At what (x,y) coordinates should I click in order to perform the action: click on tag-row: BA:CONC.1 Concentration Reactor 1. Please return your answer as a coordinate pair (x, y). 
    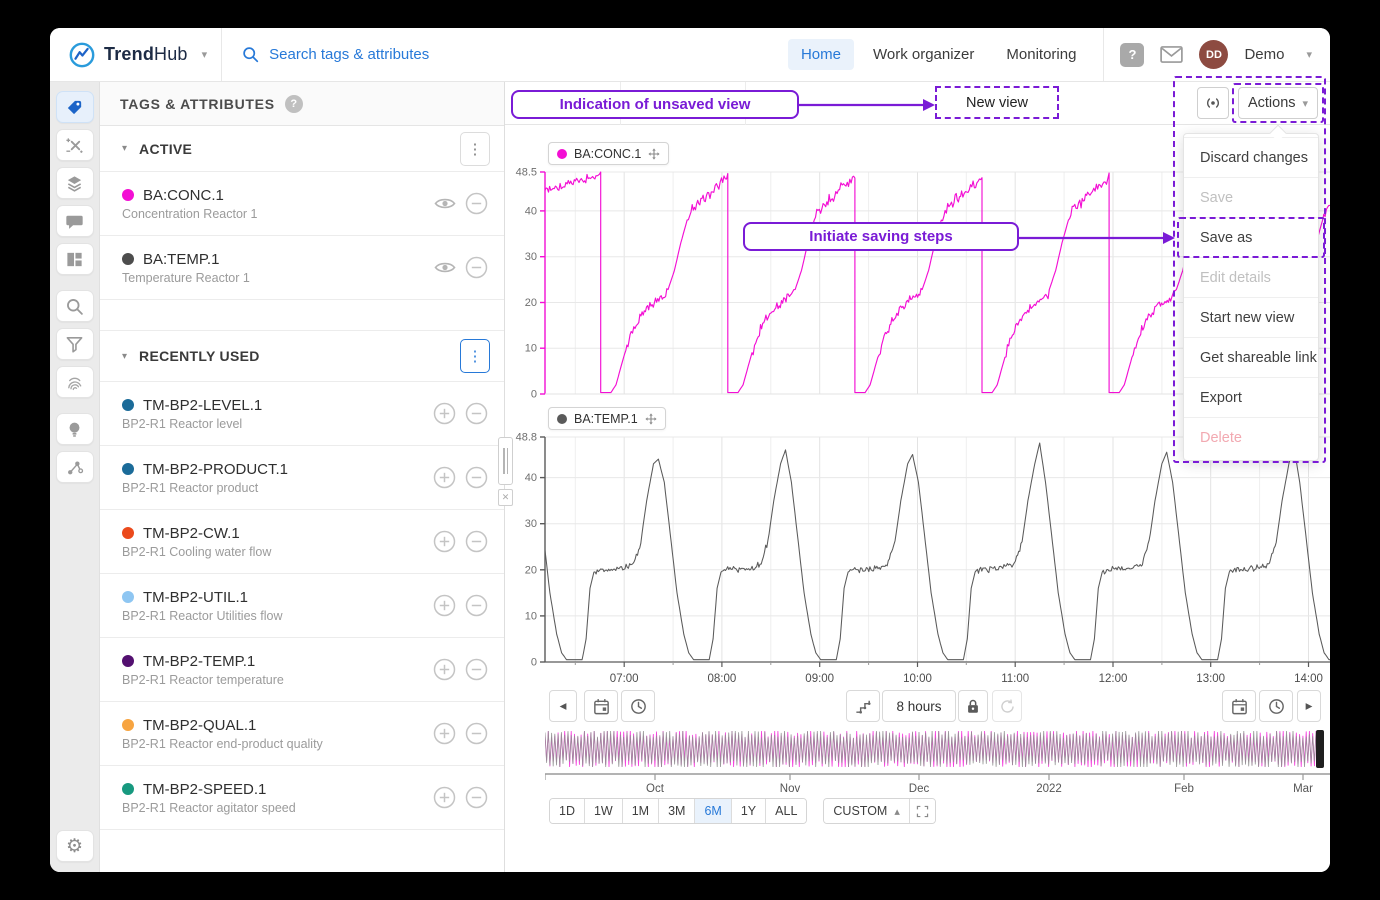
    Looking at the image, I should click on (302, 204).